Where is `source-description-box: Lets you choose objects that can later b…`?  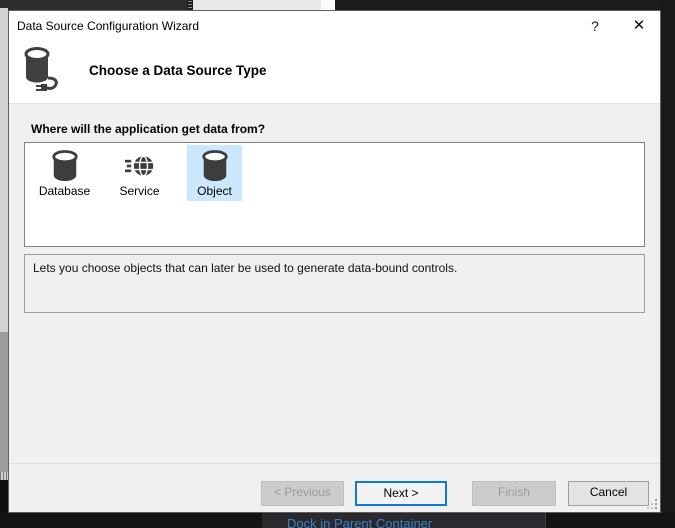 source-description-box: Lets you choose objects that can later b… is located at coordinates (334, 283).